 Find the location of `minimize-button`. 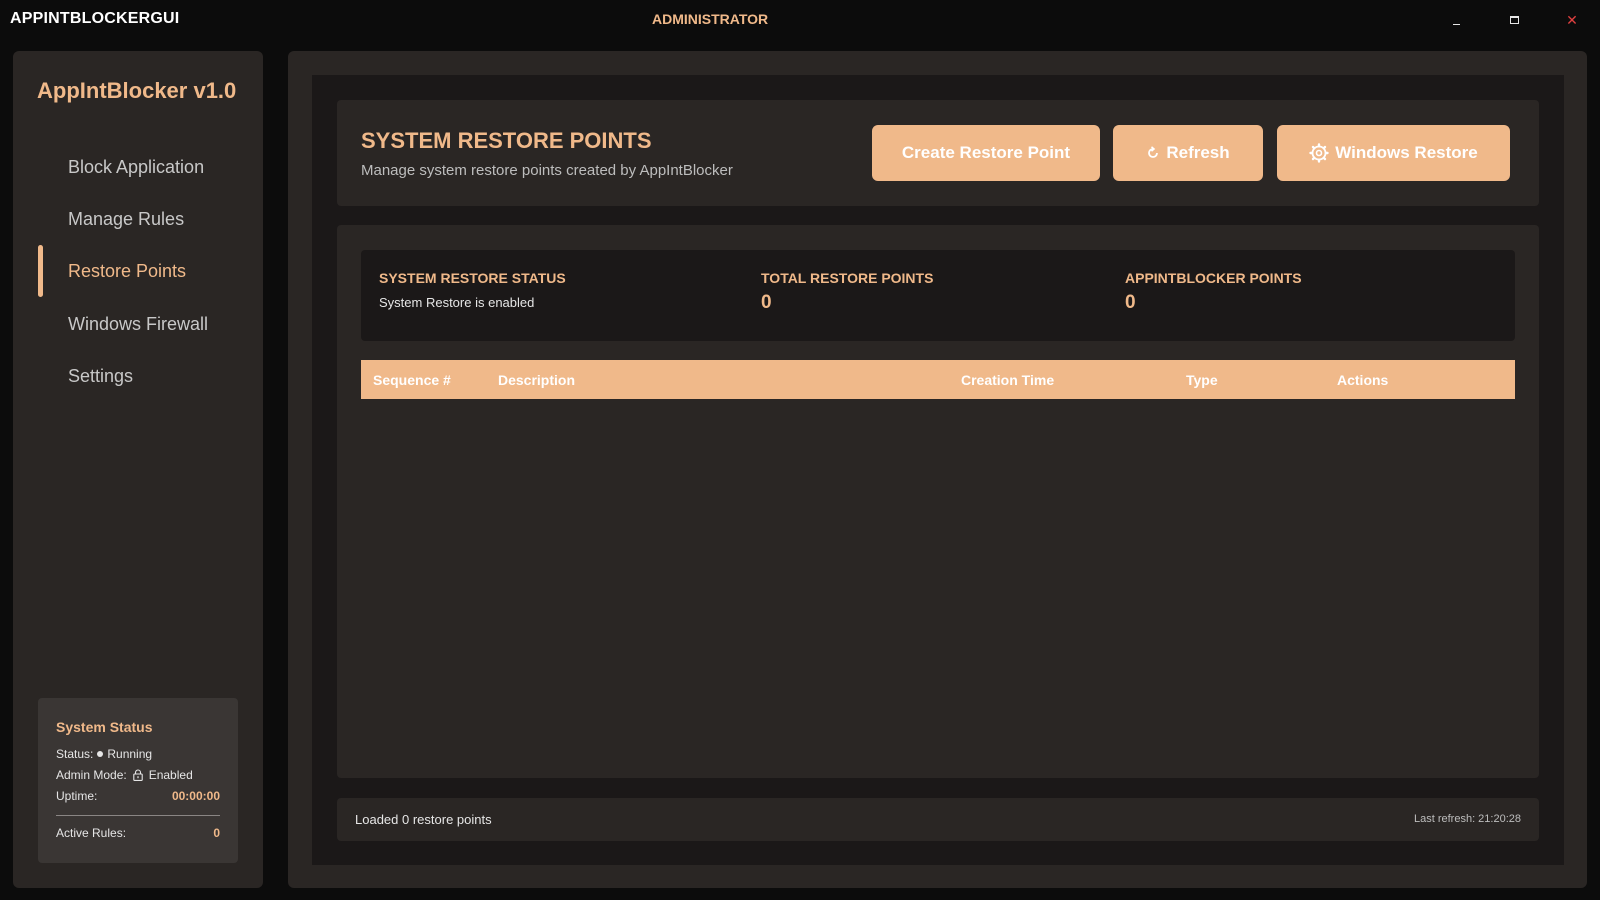

minimize-button is located at coordinates (1456, 20).